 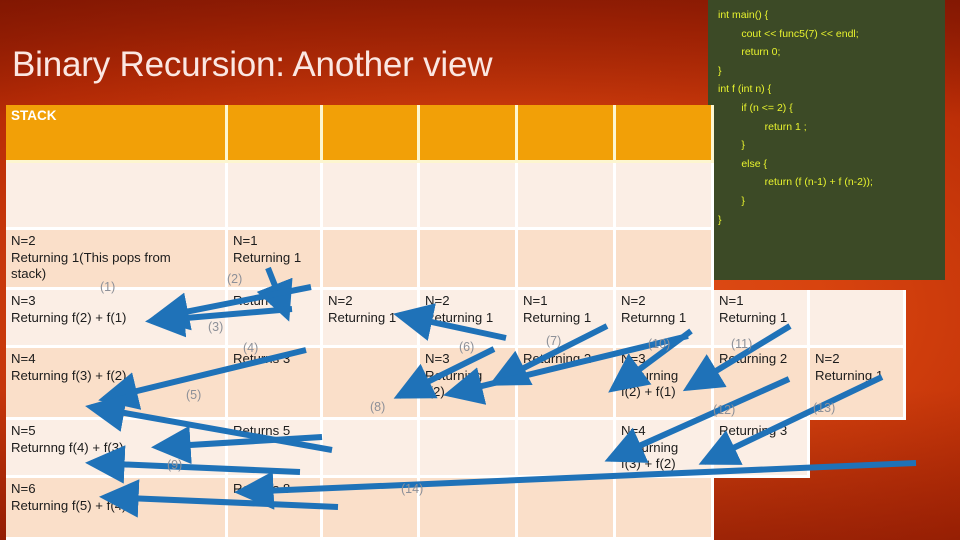 I want to click on table-cell: Returns 5, so click(x=275, y=449).